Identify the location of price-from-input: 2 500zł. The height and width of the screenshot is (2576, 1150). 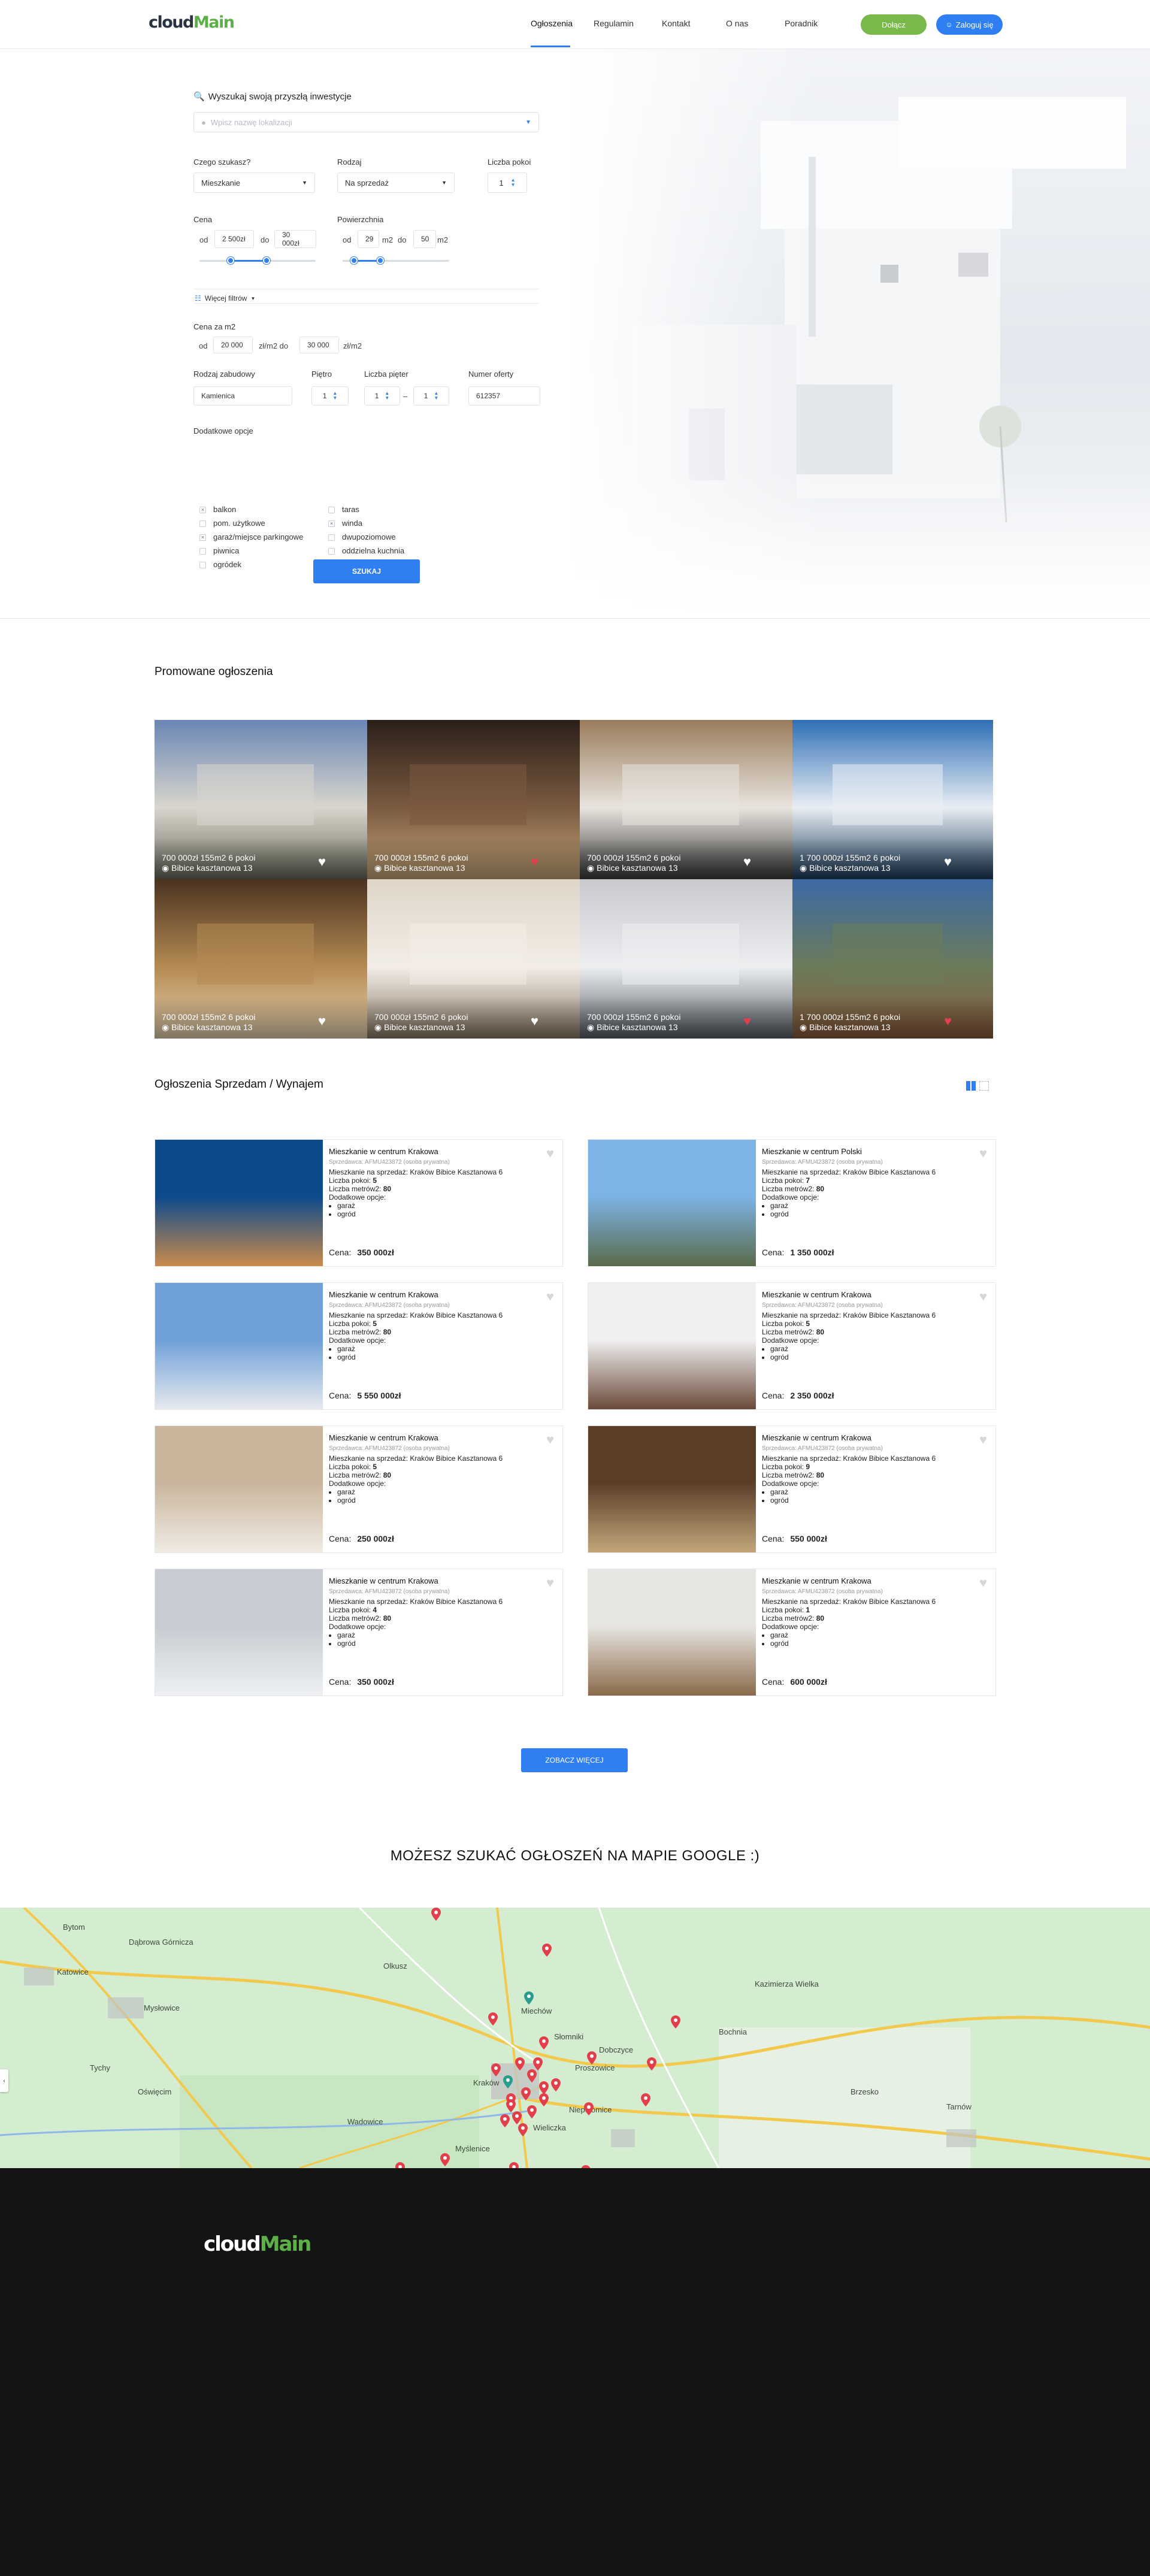
(234, 239).